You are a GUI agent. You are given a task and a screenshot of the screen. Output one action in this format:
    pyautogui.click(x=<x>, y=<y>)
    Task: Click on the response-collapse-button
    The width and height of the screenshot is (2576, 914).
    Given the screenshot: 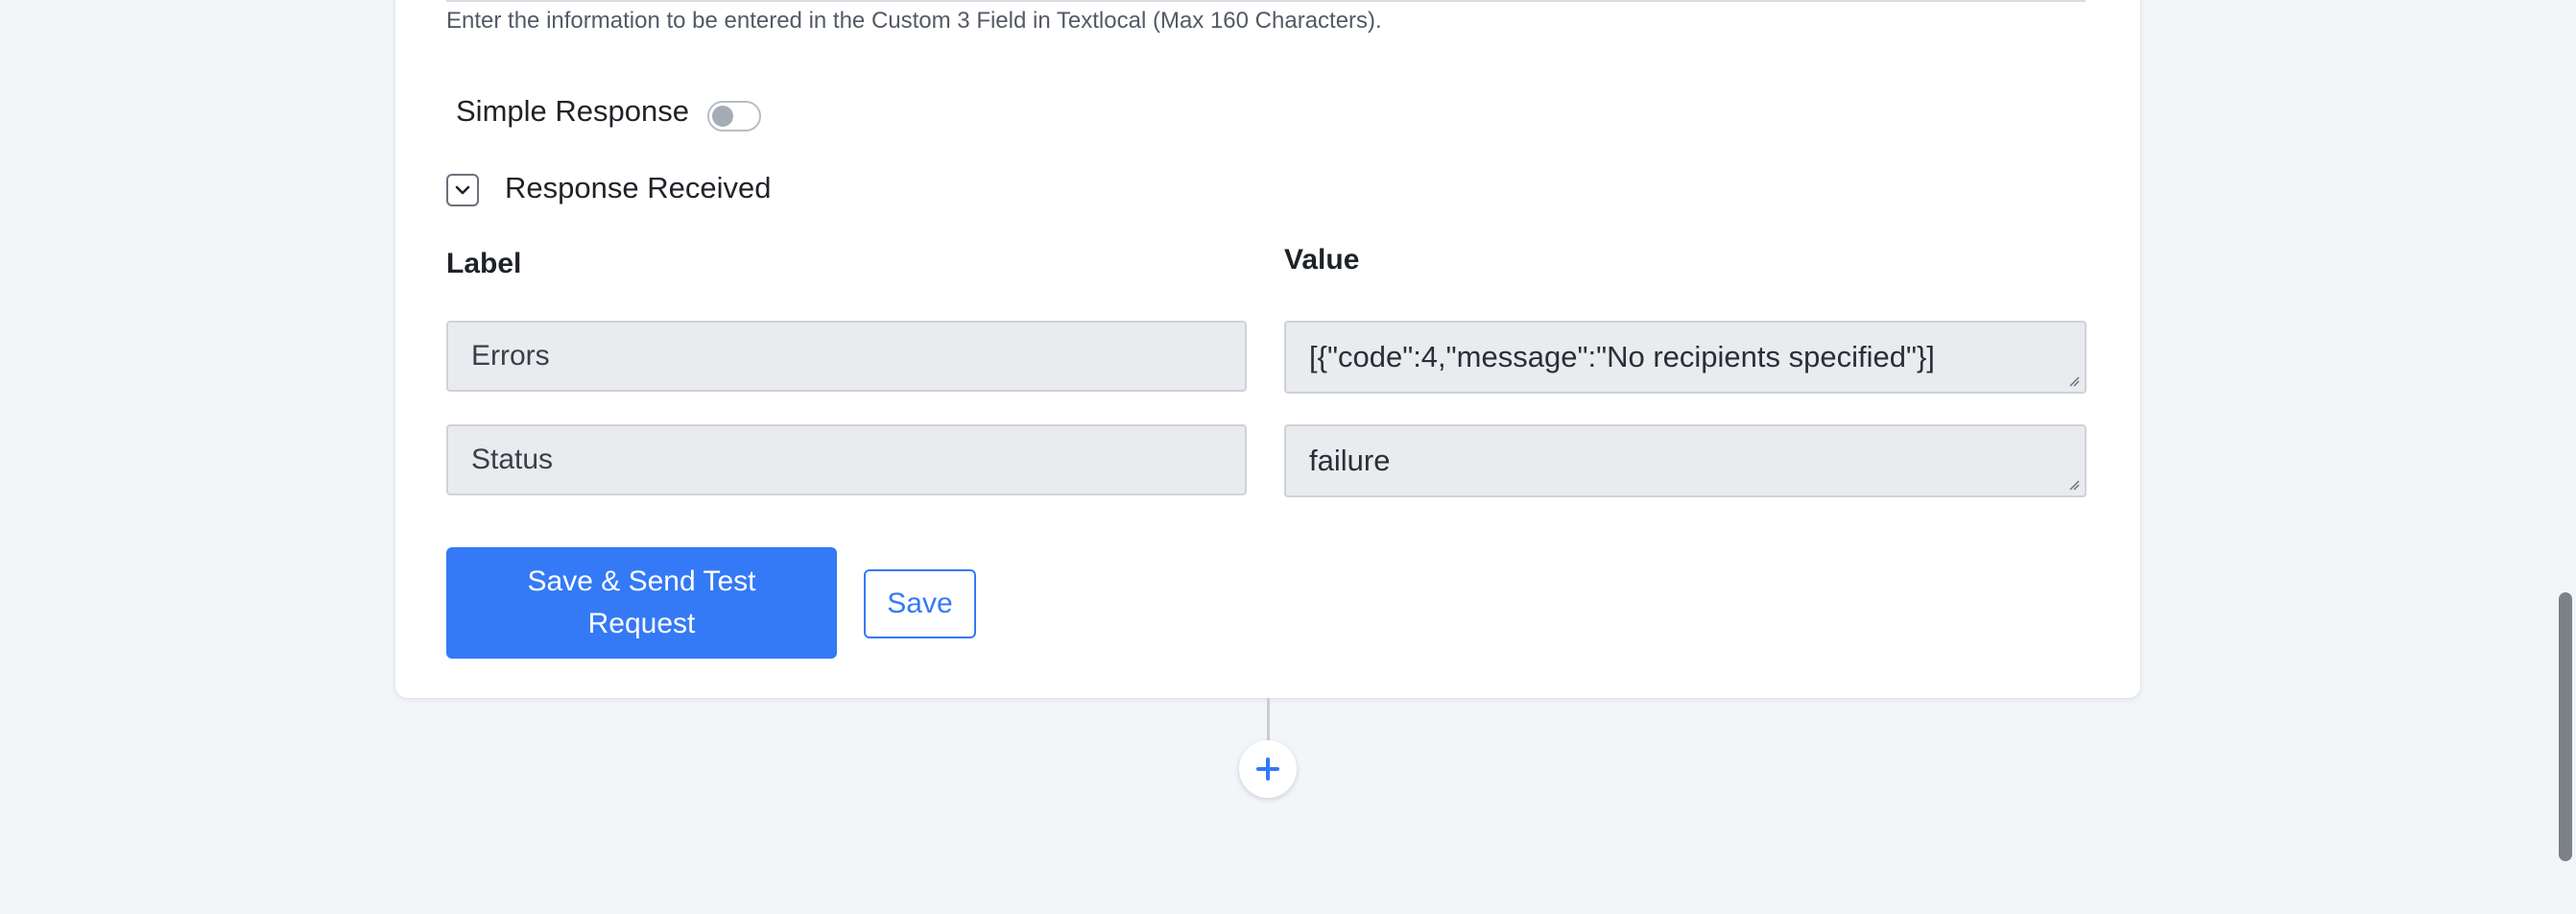 What is the action you would take?
    pyautogui.click(x=462, y=190)
    